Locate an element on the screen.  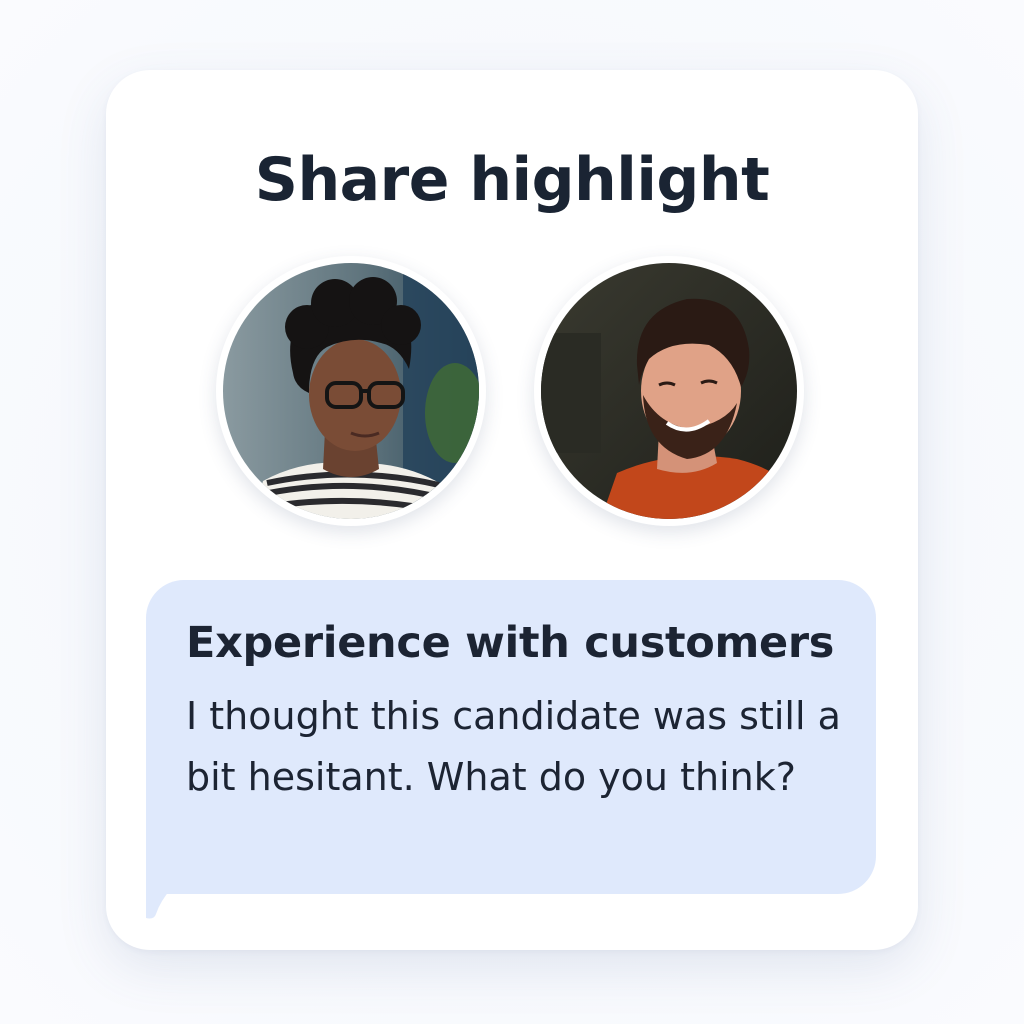
dialog-title: Share highlight is located at coordinates (512, 180).